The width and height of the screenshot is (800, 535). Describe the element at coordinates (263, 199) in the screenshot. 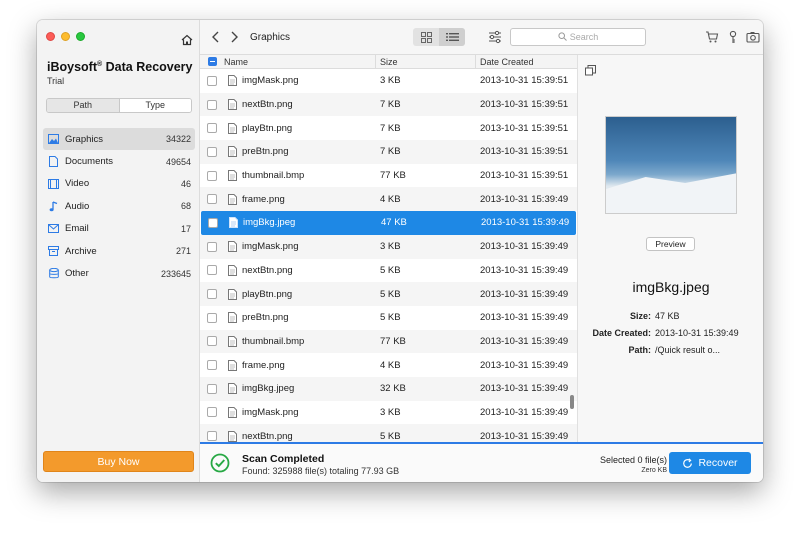

I see `file-name: frame.png` at that location.